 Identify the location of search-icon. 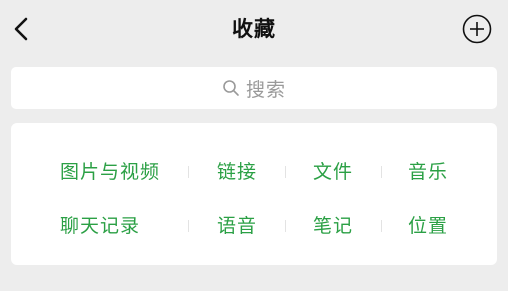
(231, 88).